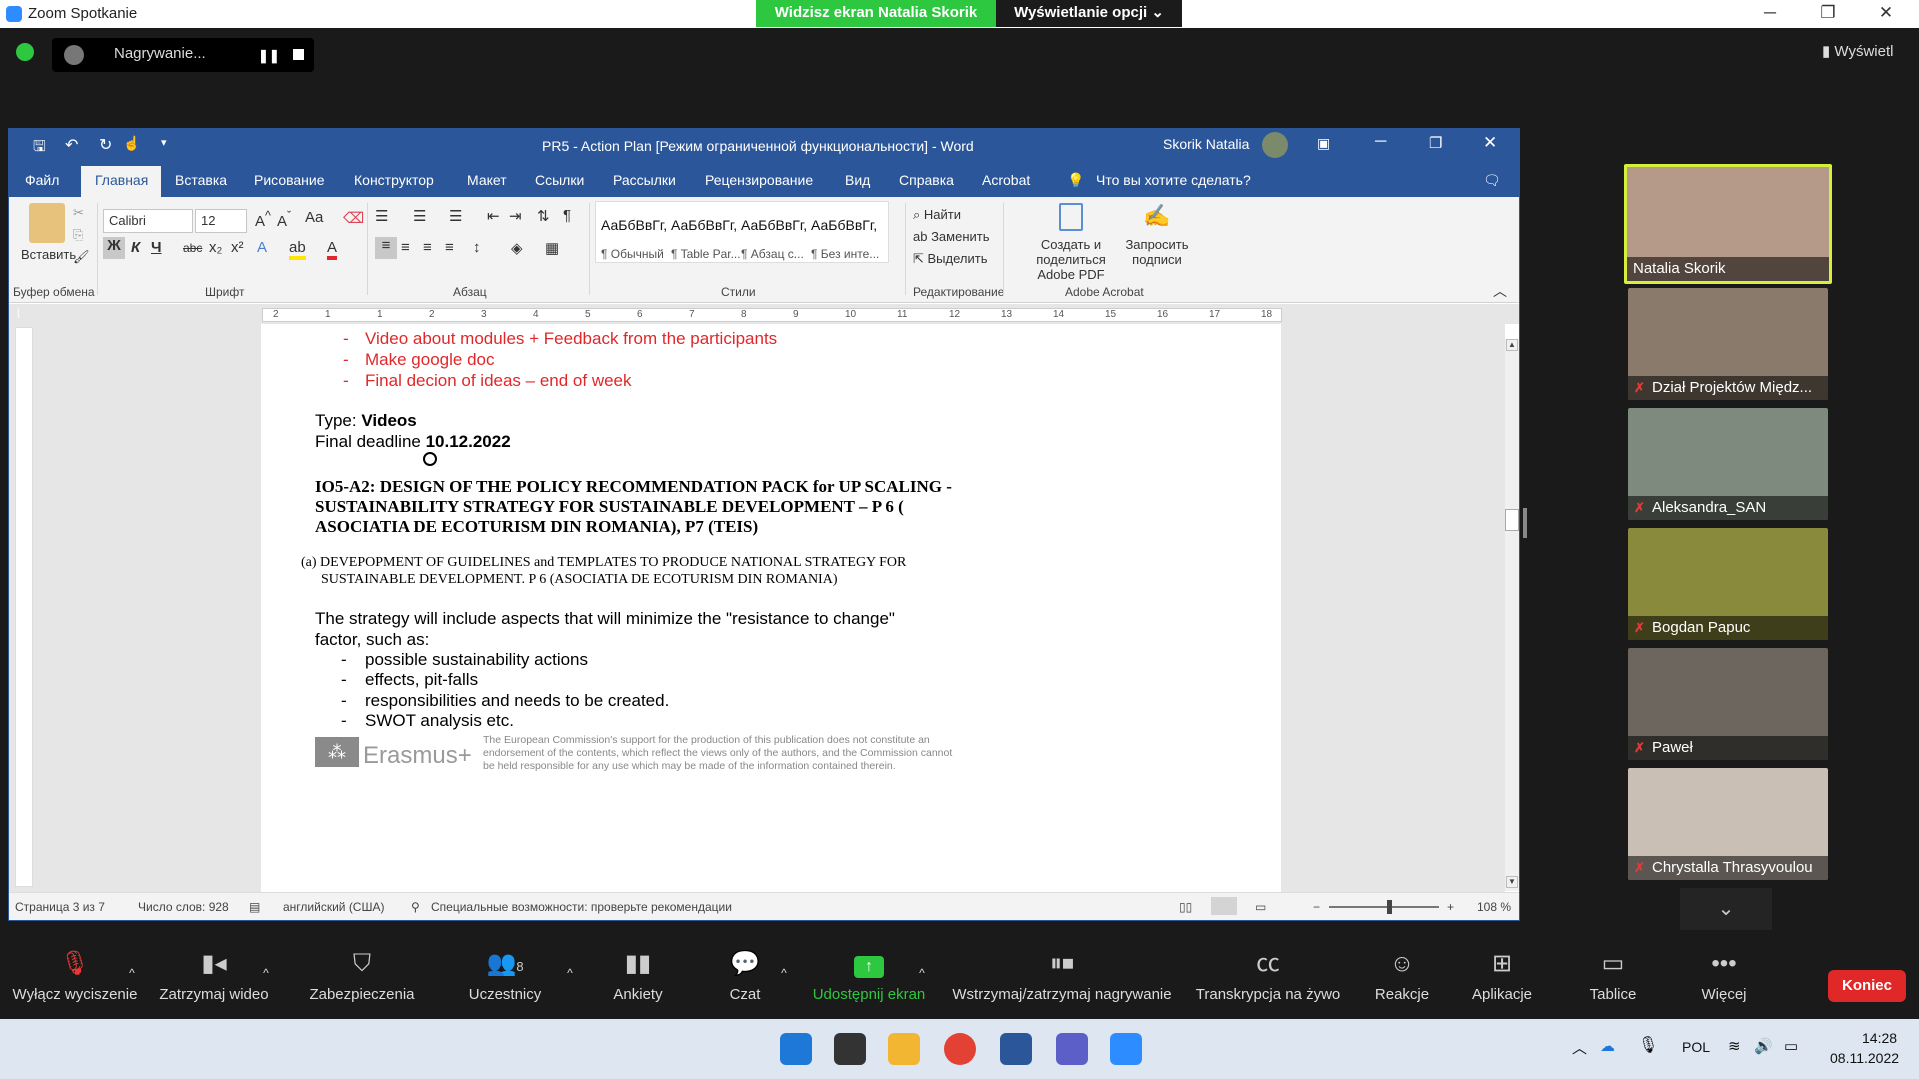 The height and width of the screenshot is (1079, 1919). Describe the element at coordinates (559, 180) in the screenshot. I see `tab-references: Ссылки` at that location.